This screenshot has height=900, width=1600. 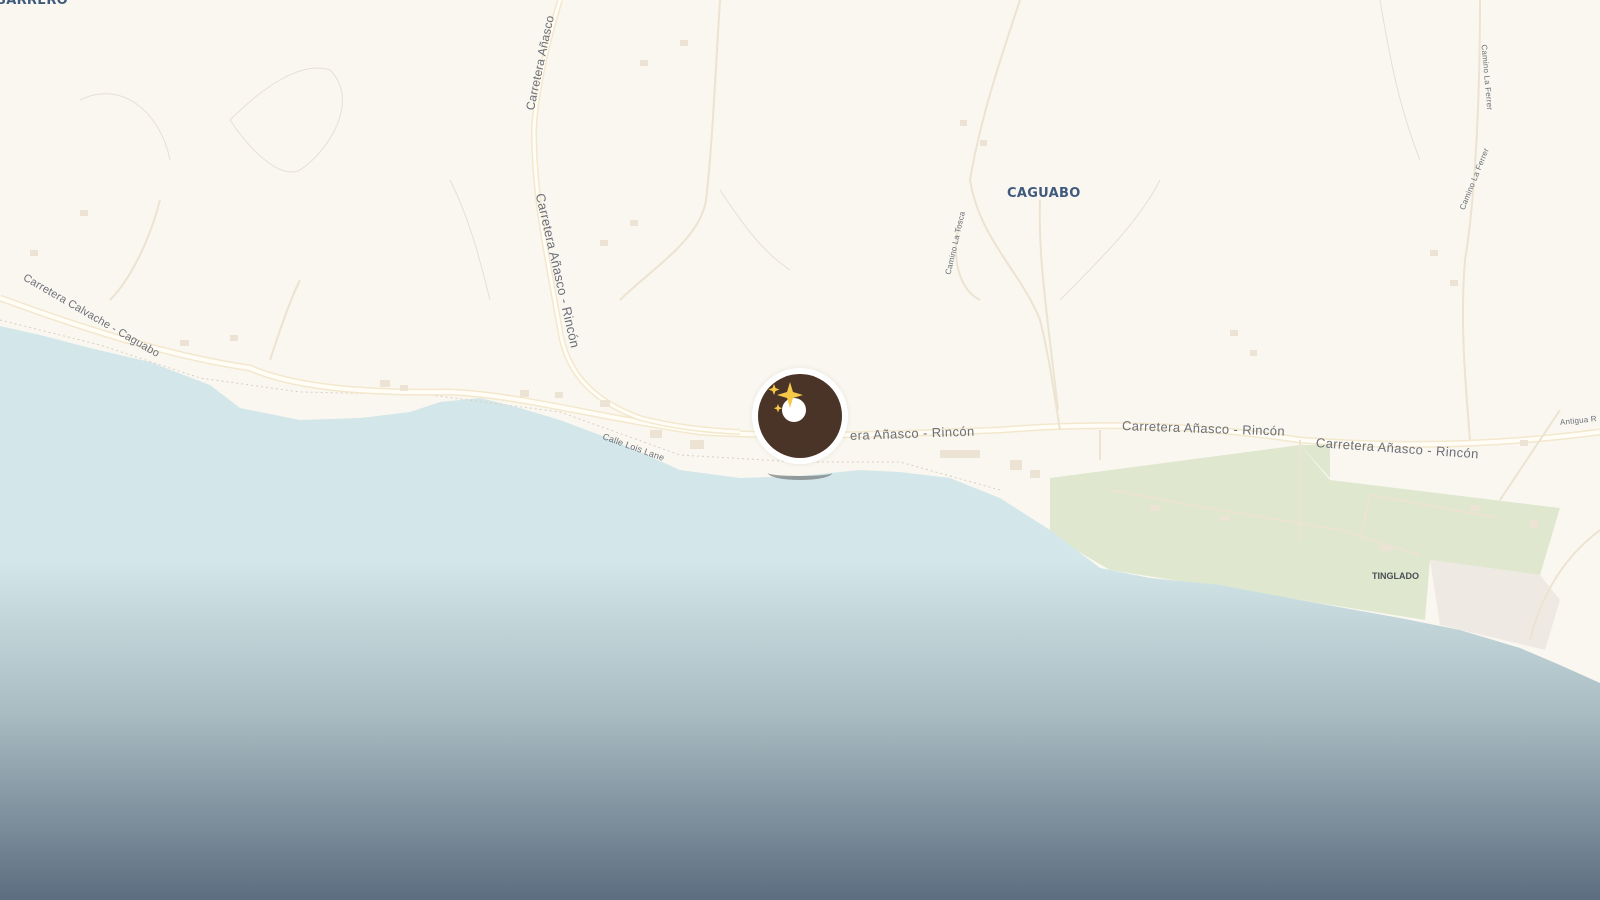 What do you see at coordinates (34, 4) in the screenshot?
I see `place-label-barrero: BARRERO` at bounding box center [34, 4].